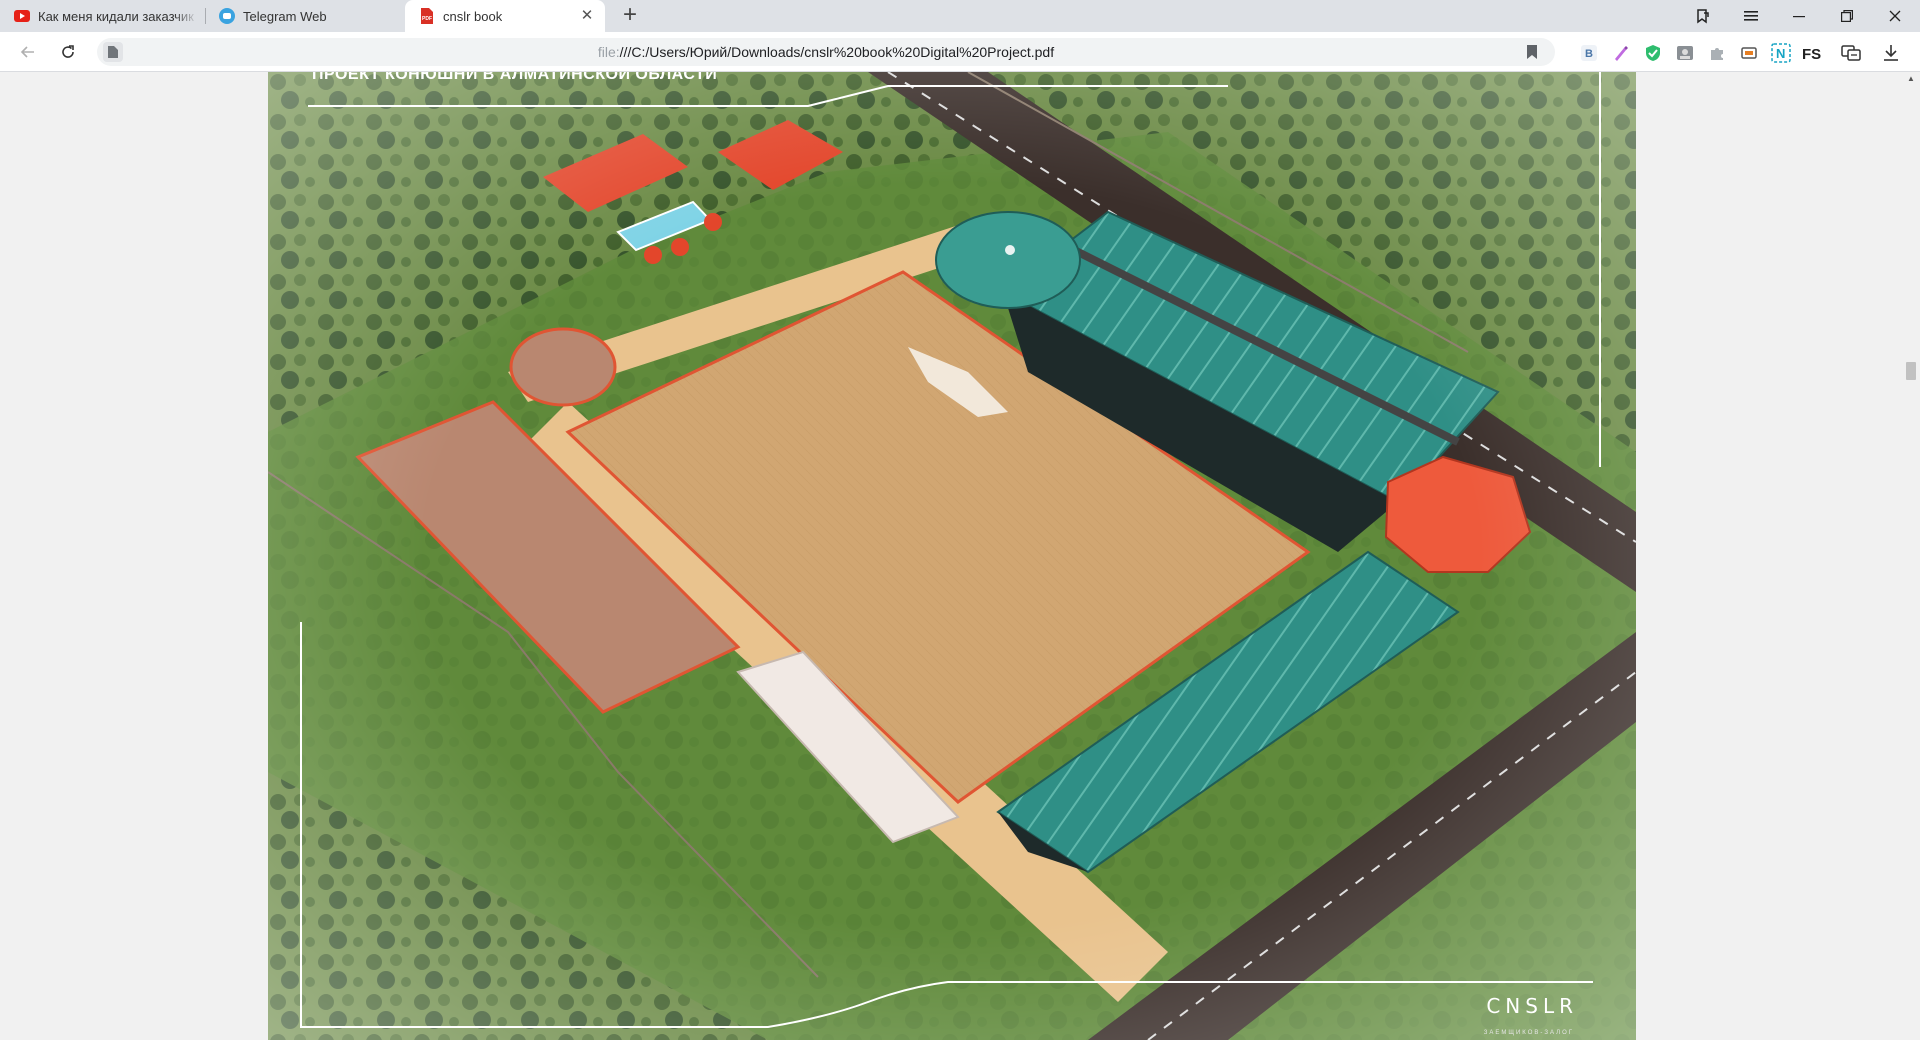 Image resolution: width=1920 pixels, height=1040 pixels. I want to click on vk-extension-icon: B, so click(1589, 53).